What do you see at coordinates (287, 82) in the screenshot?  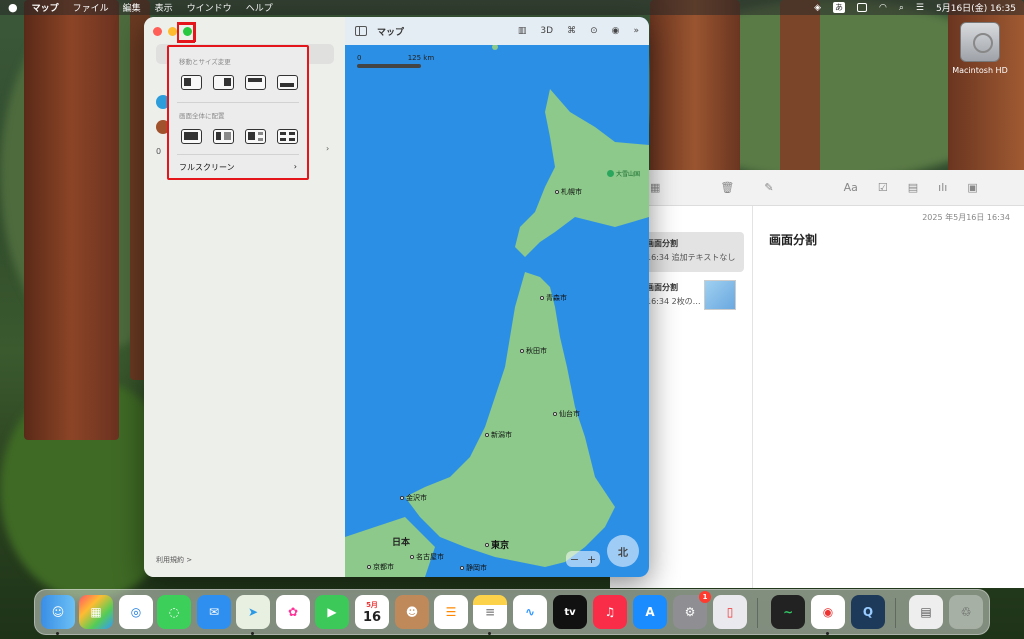 I see `tile-bottom-half-button` at bounding box center [287, 82].